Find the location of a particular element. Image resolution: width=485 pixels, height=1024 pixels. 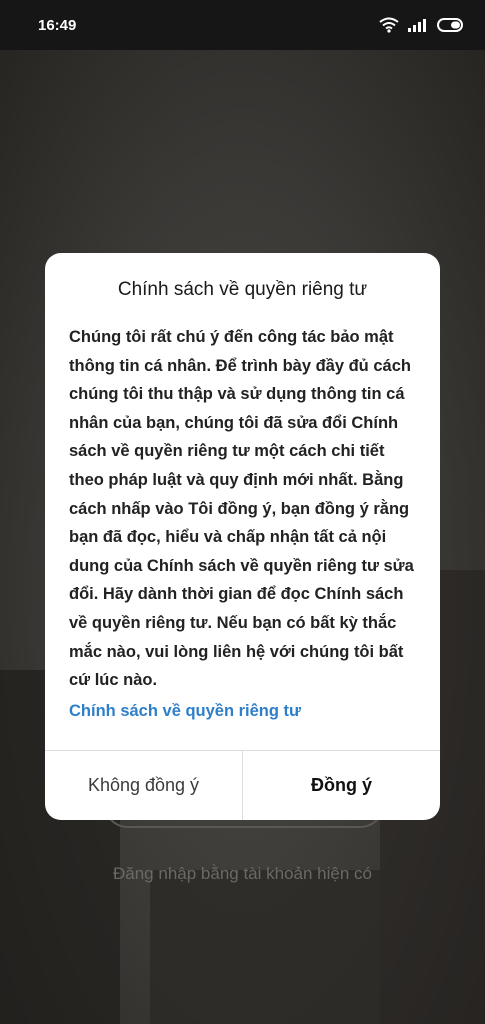

status-bar: 16:49 is located at coordinates (242, 25).